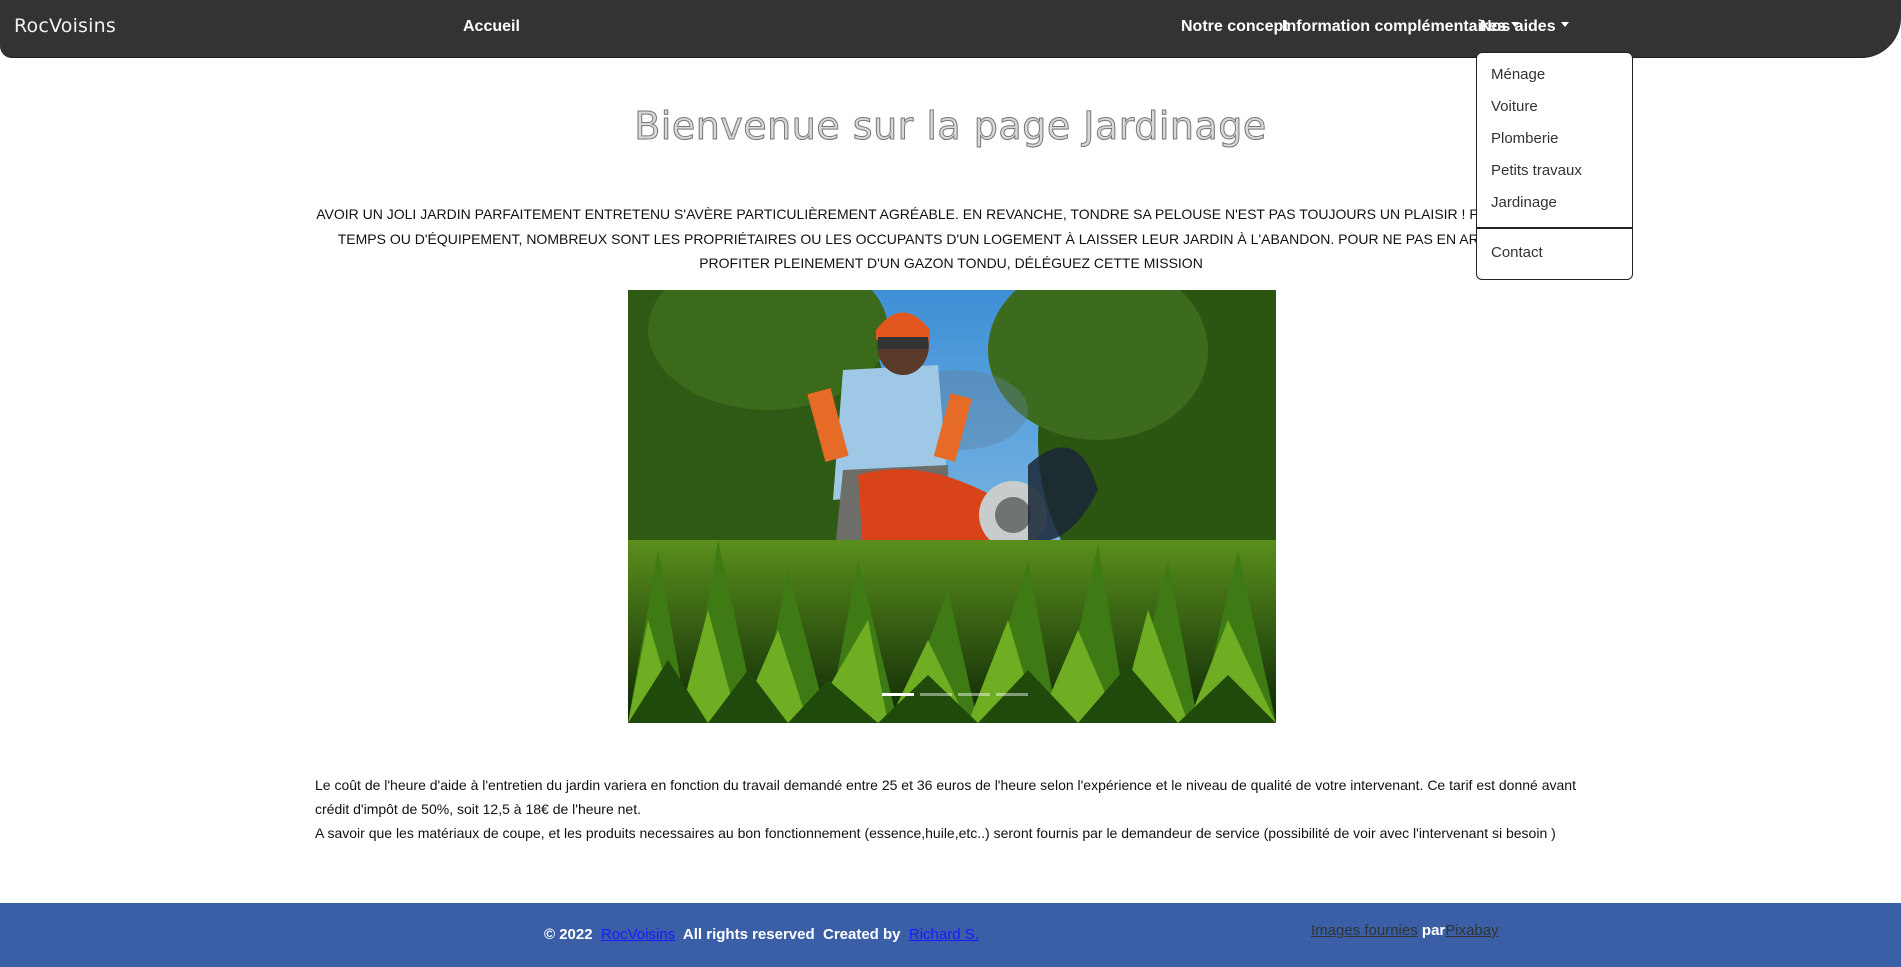  I want to click on dropdown-item-plomberie: Plomberie, so click(1525, 138).